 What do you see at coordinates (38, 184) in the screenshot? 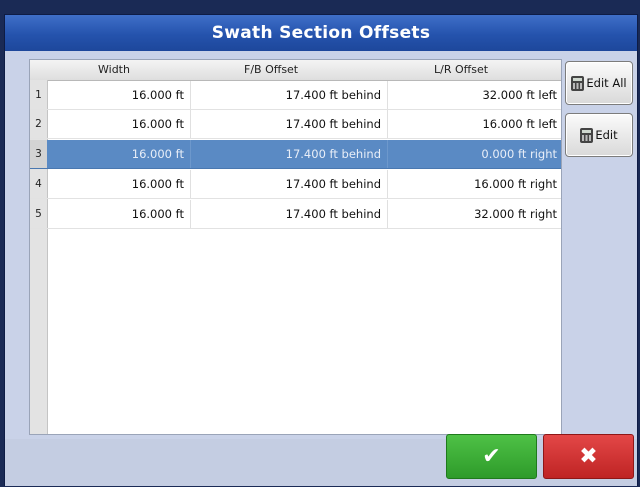
I see `row-number: 4` at bounding box center [38, 184].